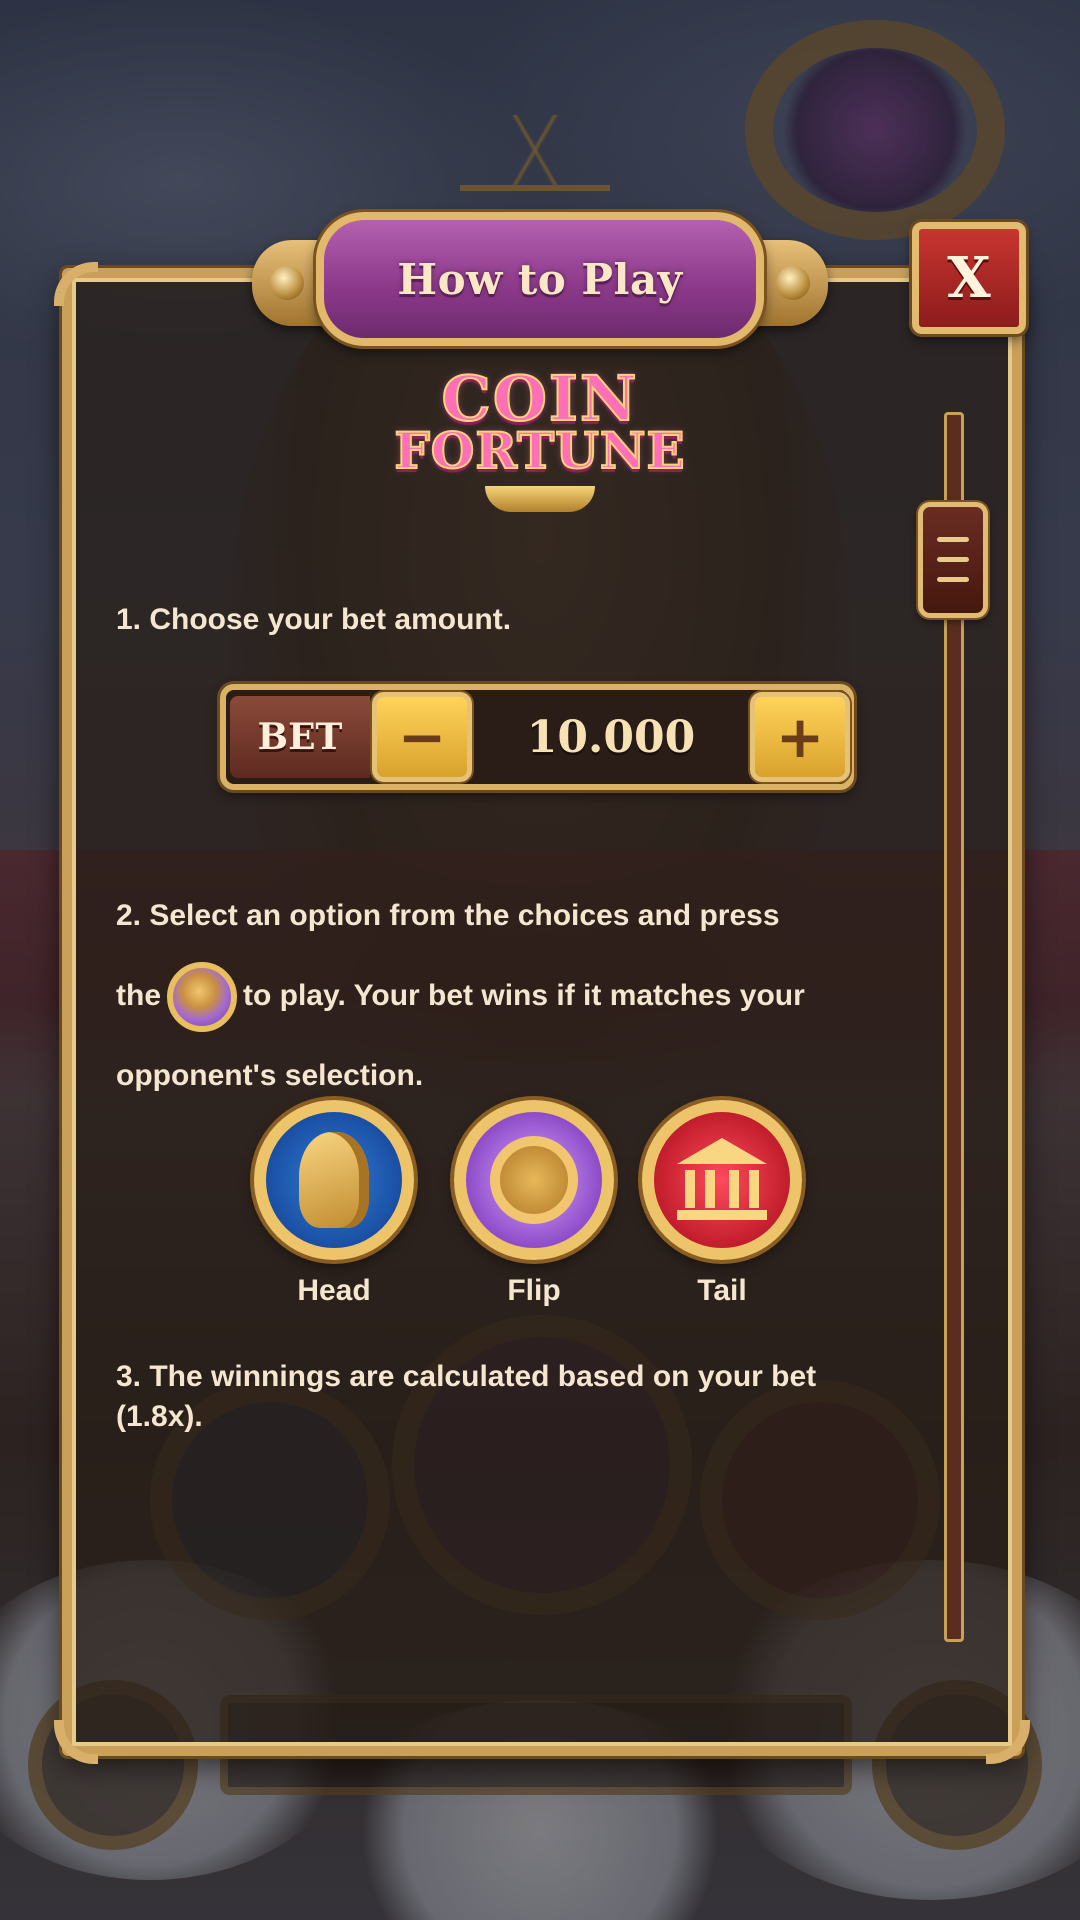 This screenshot has width=1080, height=1920. Describe the element at coordinates (540, 499) in the screenshot. I see `logo-laurel-icon` at that location.